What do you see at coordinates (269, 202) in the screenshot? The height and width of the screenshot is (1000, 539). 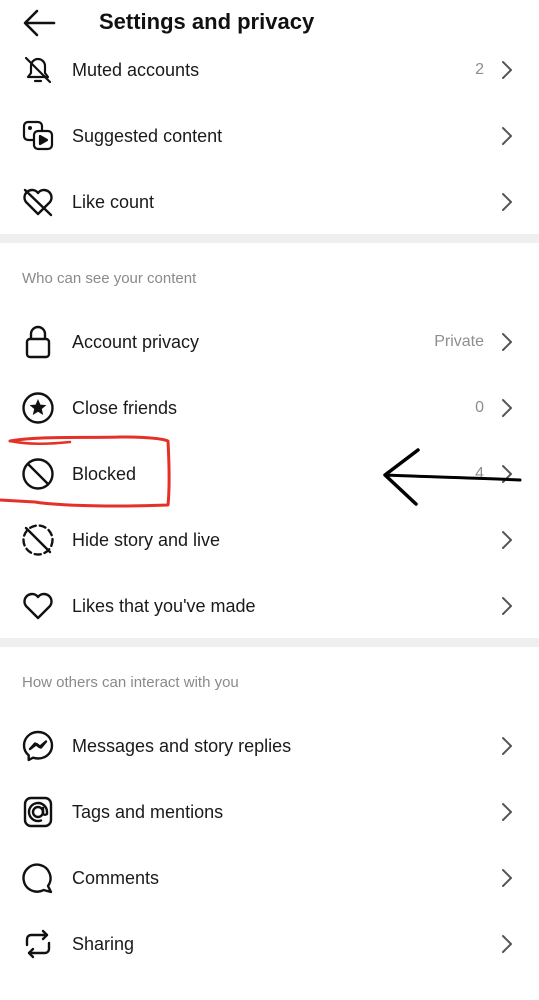 I see `row-like-count: Like count` at bounding box center [269, 202].